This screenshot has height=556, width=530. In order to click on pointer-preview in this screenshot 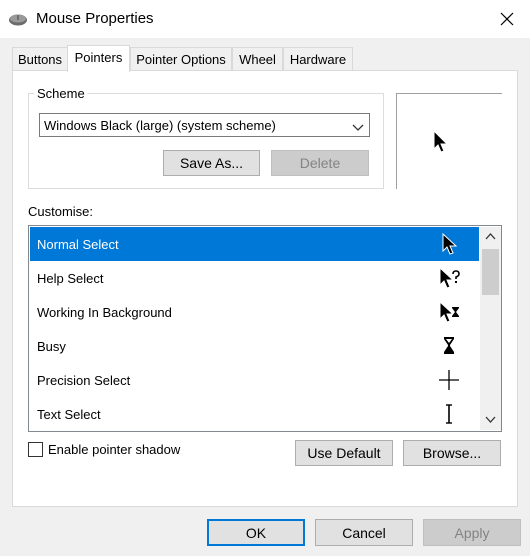, I will do `click(449, 141)`.